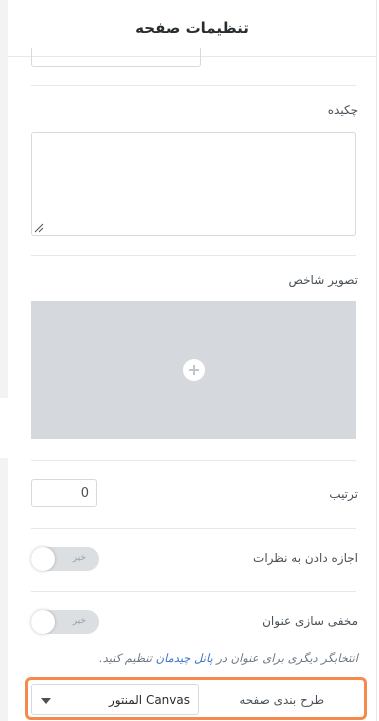 This screenshot has width=379, height=721. Describe the element at coordinates (343, 494) in the screenshot. I see `order-label: ترتیب` at that location.